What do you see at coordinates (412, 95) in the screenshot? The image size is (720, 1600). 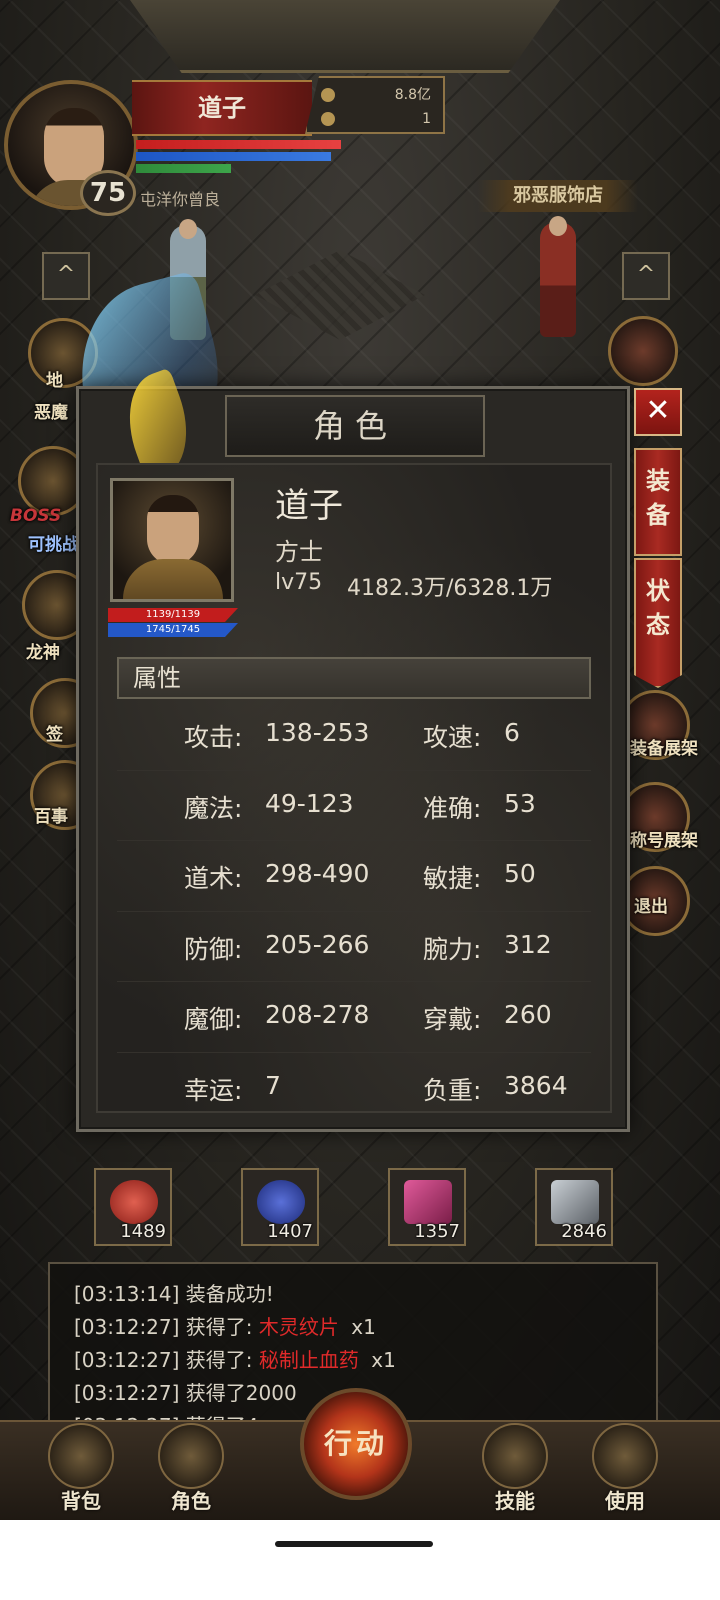 I see `gold-amount: 8.8亿` at bounding box center [412, 95].